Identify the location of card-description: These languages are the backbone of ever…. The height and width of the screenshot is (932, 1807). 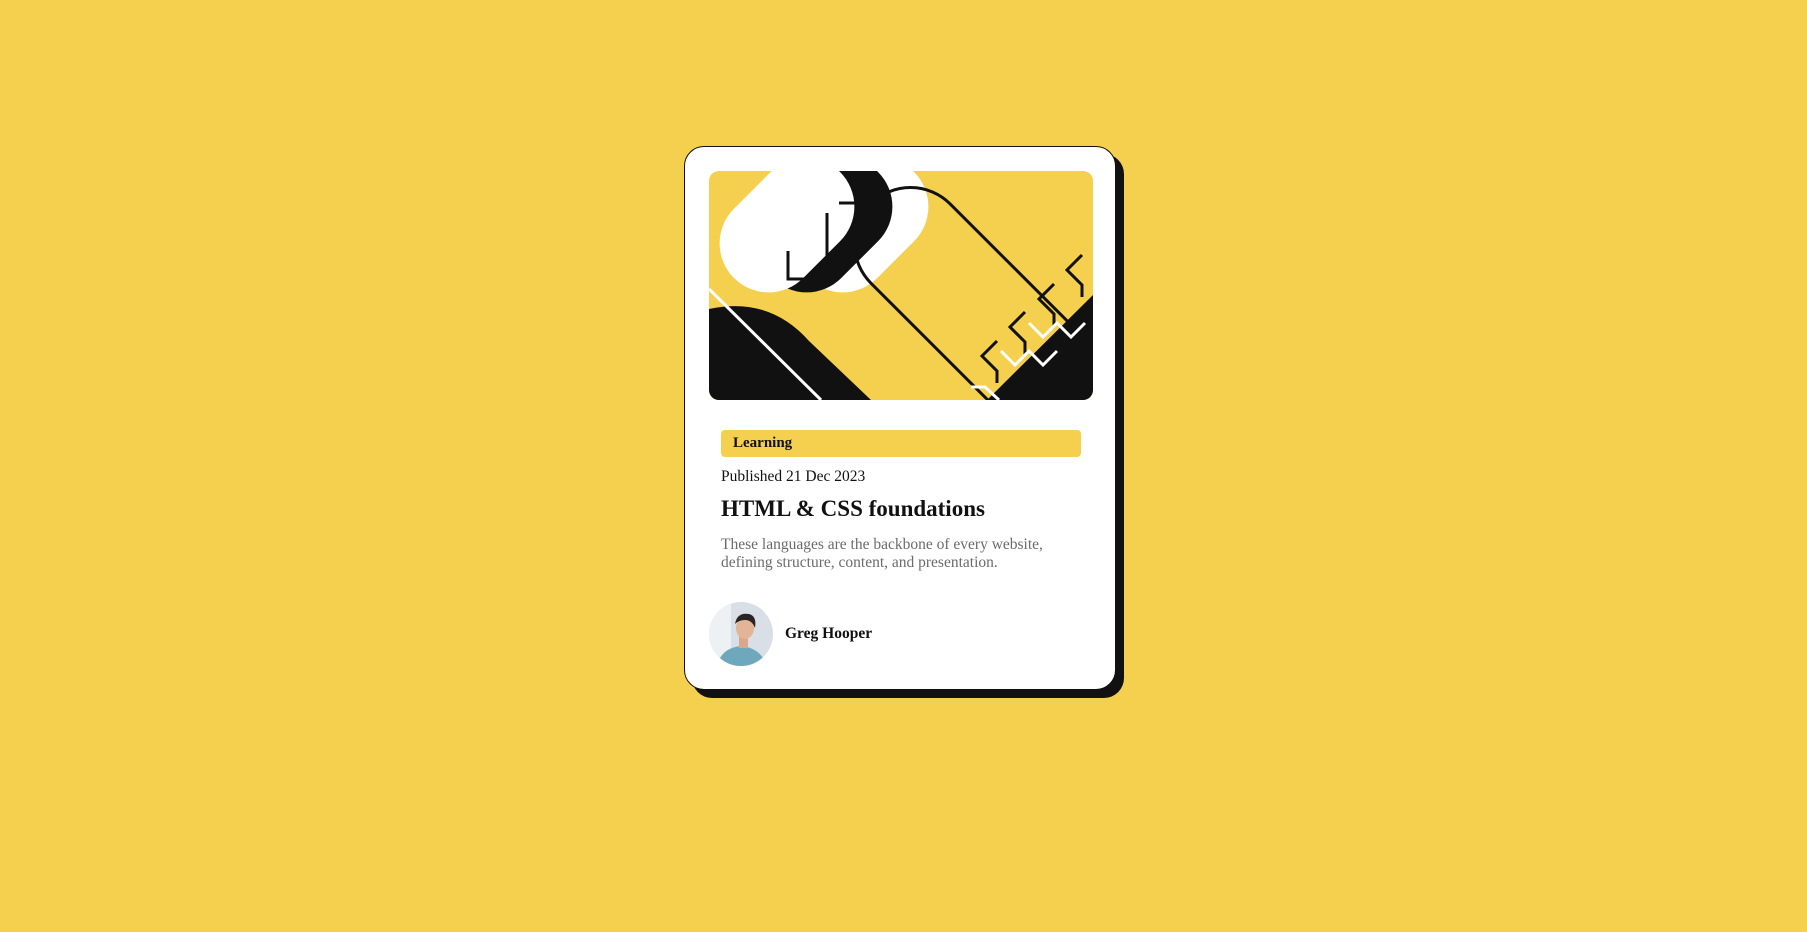
(882, 553).